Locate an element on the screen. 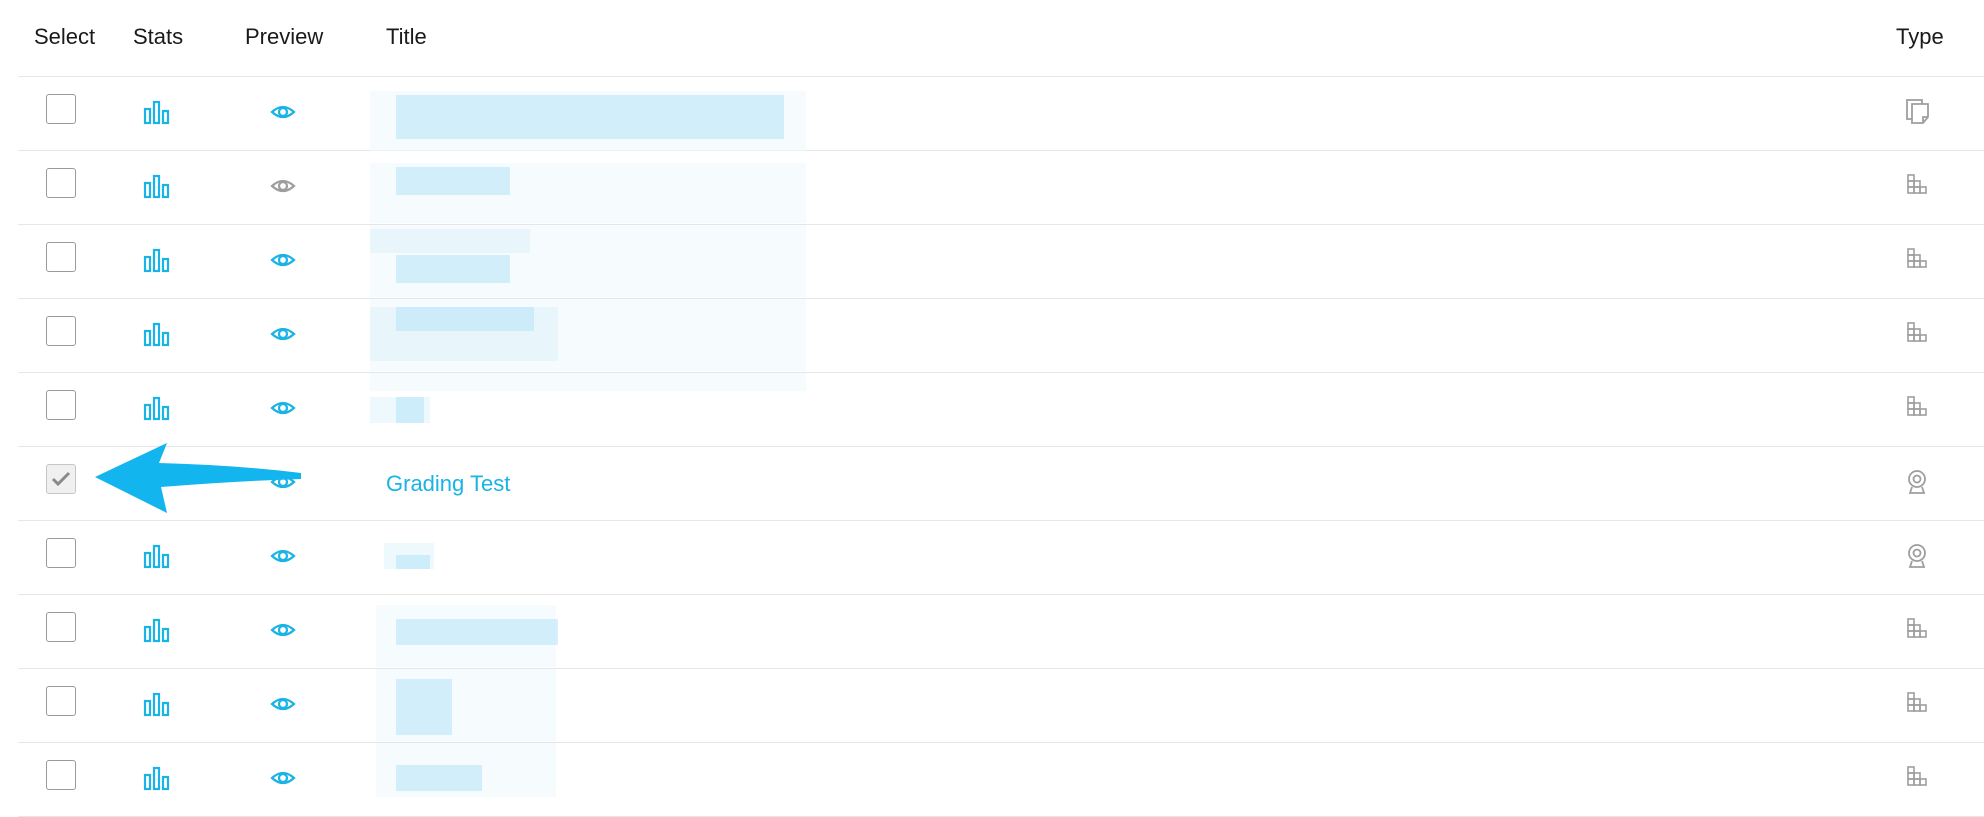 Image resolution: width=1984 pixels, height=817 pixels. table-row-selected: Grading Test is located at coordinates (1001, 484).